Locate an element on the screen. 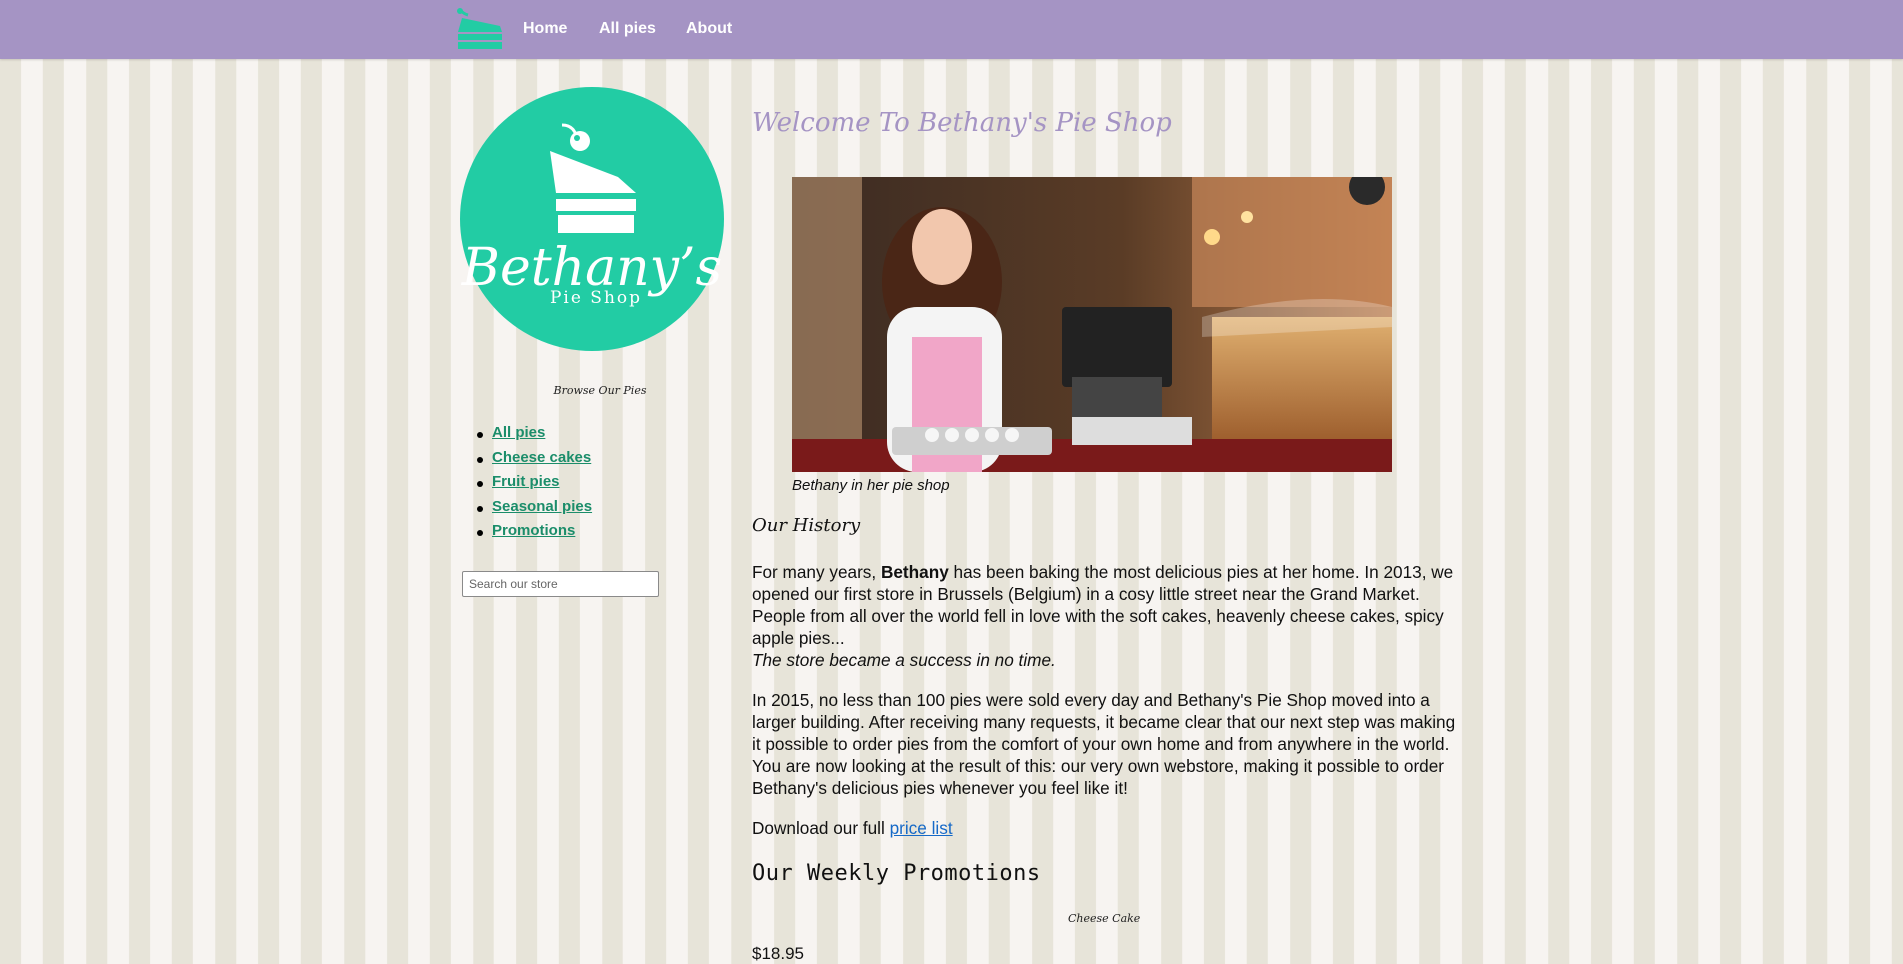  category-all-pies-link: All pies is located at coordinates (518, 432).